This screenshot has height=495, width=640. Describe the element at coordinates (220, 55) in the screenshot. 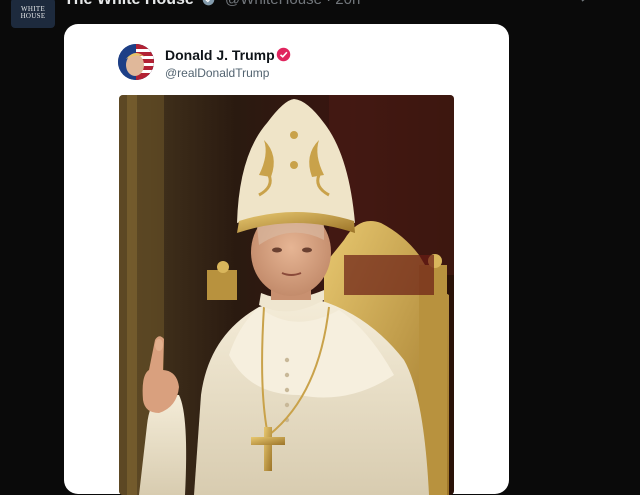

I see `embedded-display-name: Donald J. Trump` at that location.